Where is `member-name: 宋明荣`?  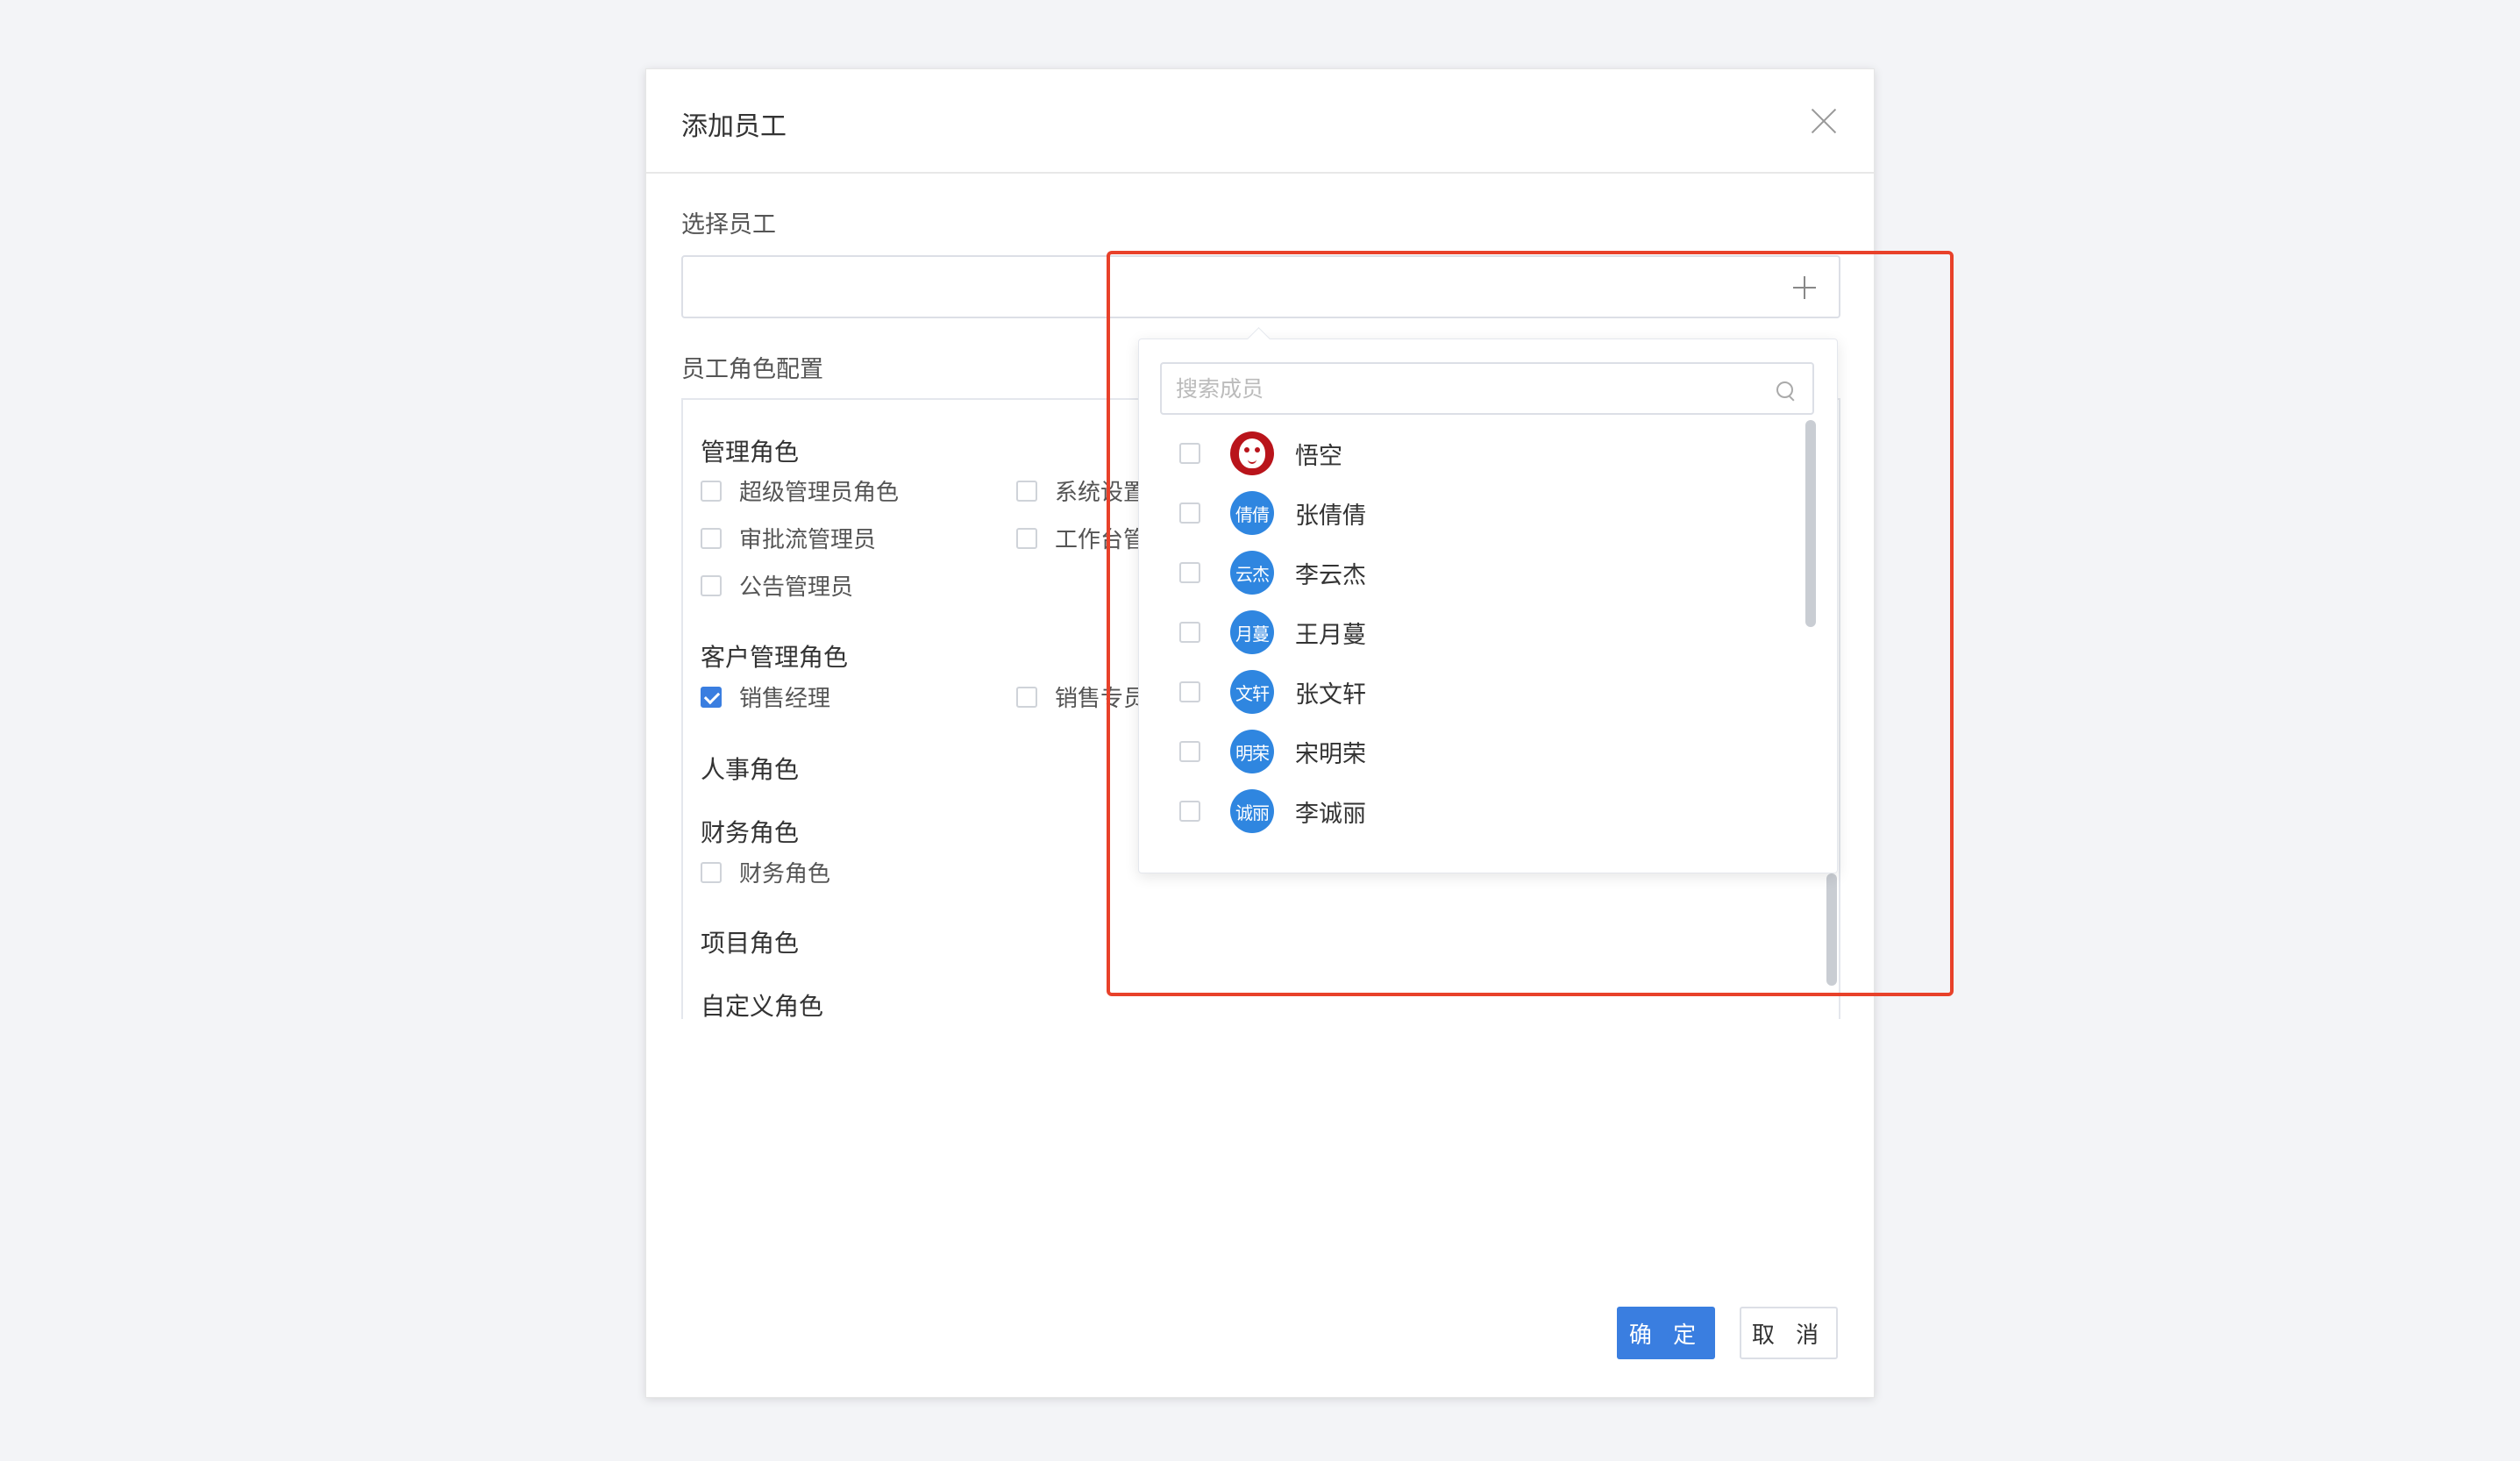
member-name: 宋明荣 is located at coordinates (1330, 754).